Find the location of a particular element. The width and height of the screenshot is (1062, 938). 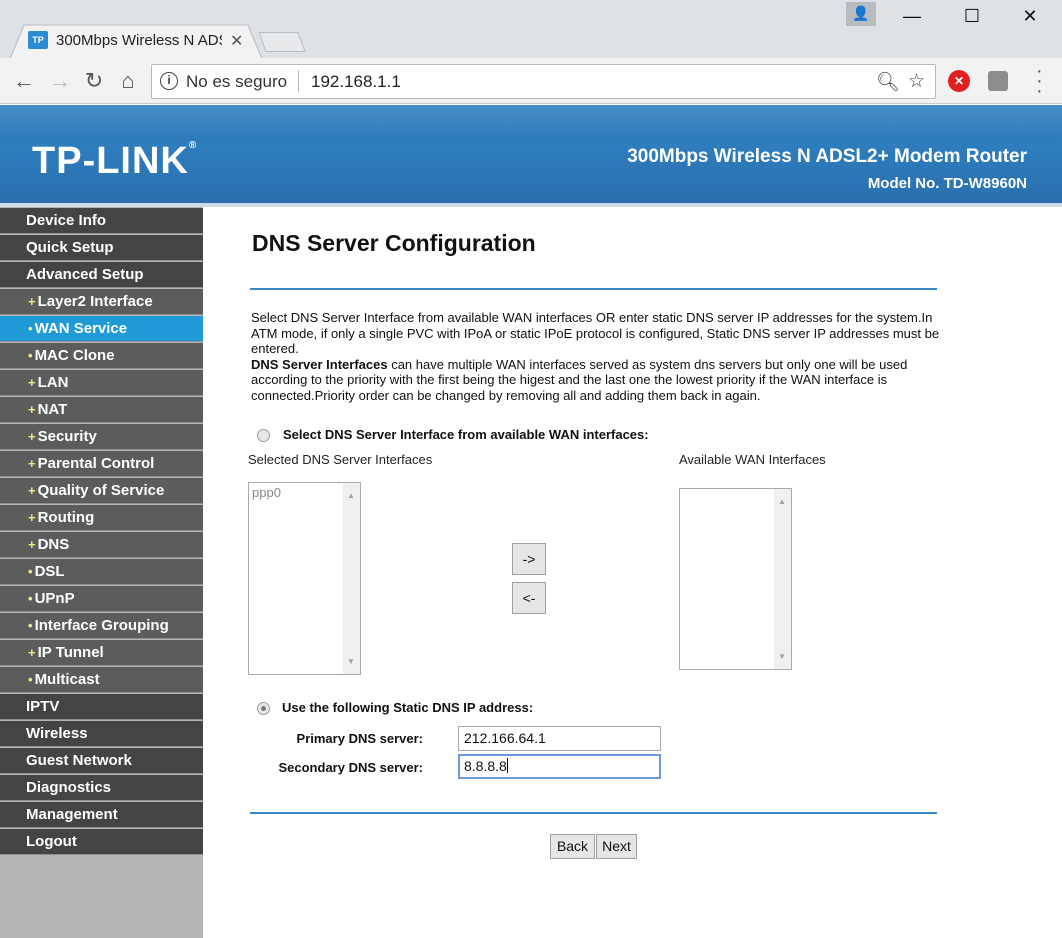

sidebar-item-label: MAC Clone is located at coordinates (74, 355).